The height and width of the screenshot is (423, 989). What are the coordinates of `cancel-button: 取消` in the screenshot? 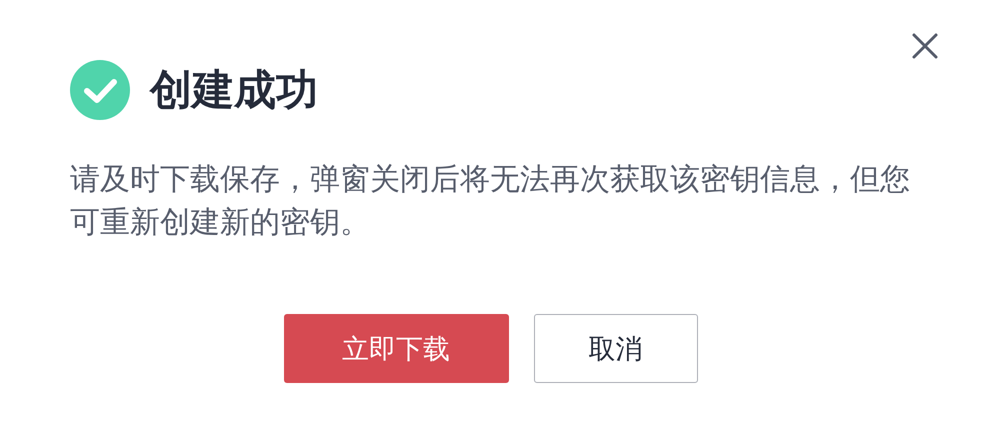 It's located at (616, 348).